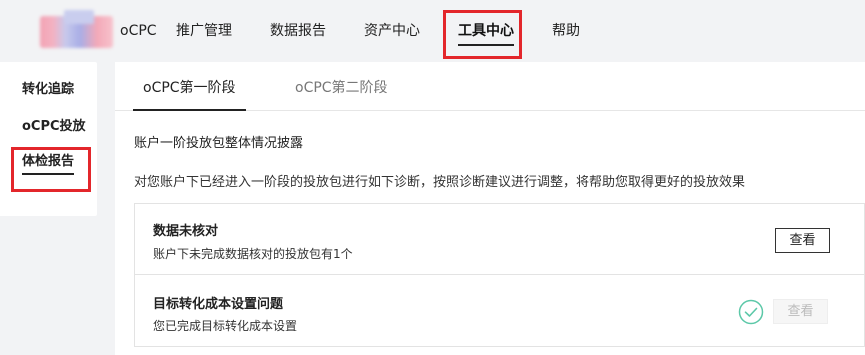 The image size is (865, 355). What do you see at coordinates (48, 90) in the screenshot?
I see `sidebar-item-conversion-tracking: 转化追踪` at bounding box center [48, 90].